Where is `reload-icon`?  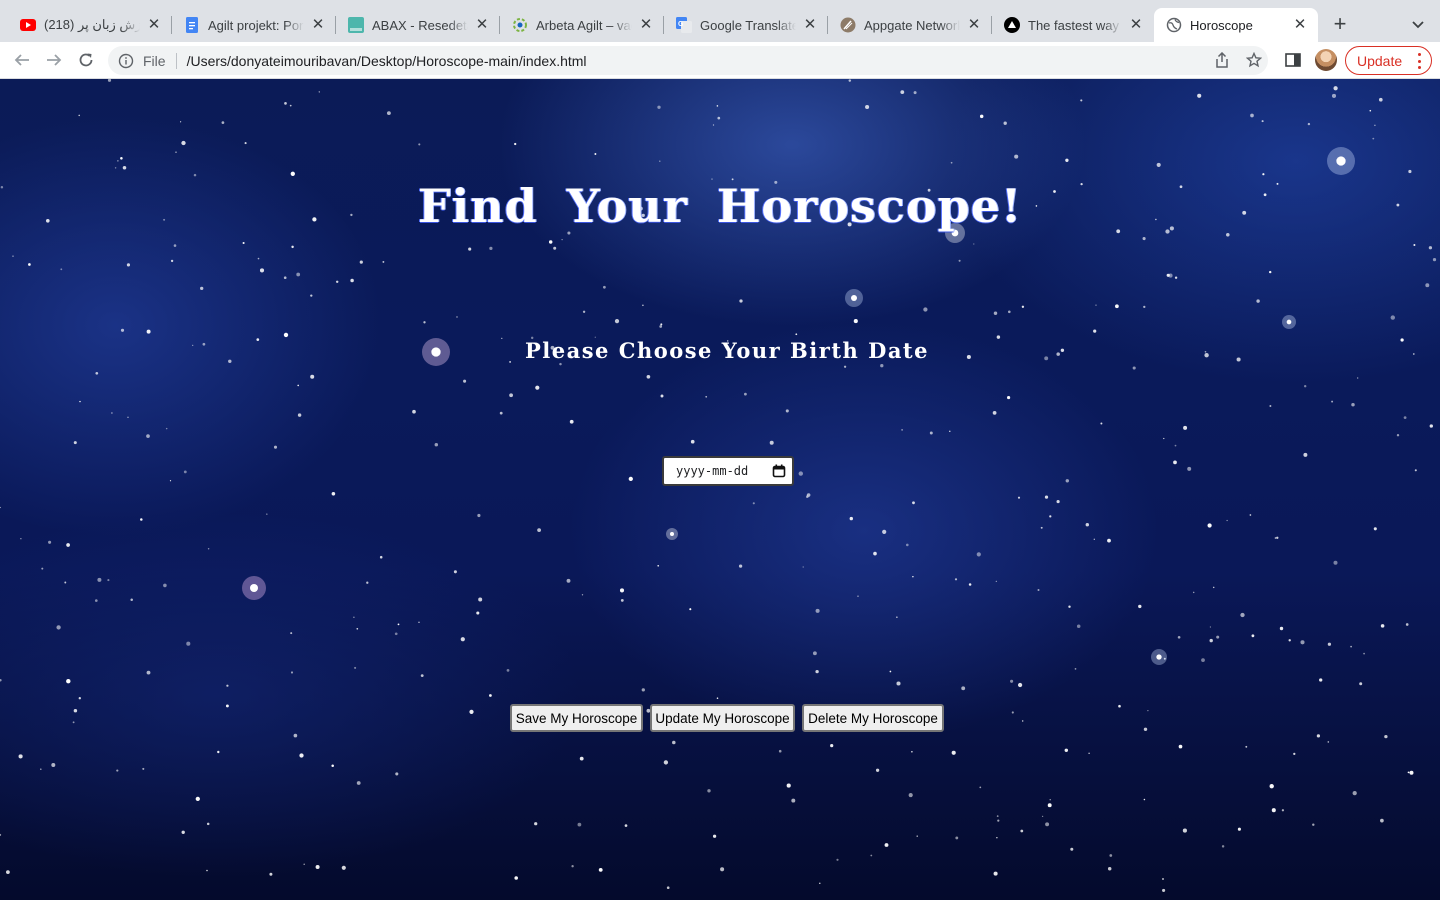
reload-icon is located at coordinates (86, 60).